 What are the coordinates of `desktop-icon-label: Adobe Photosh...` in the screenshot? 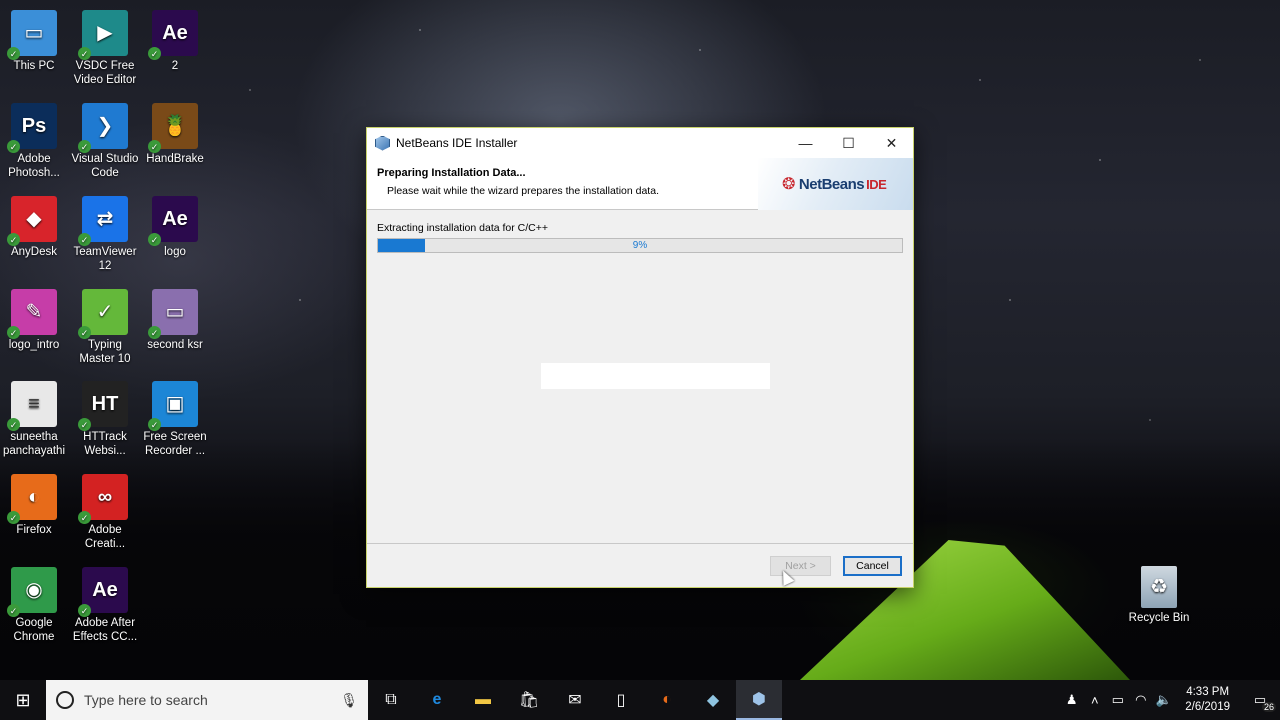 It's located at (34, 166).